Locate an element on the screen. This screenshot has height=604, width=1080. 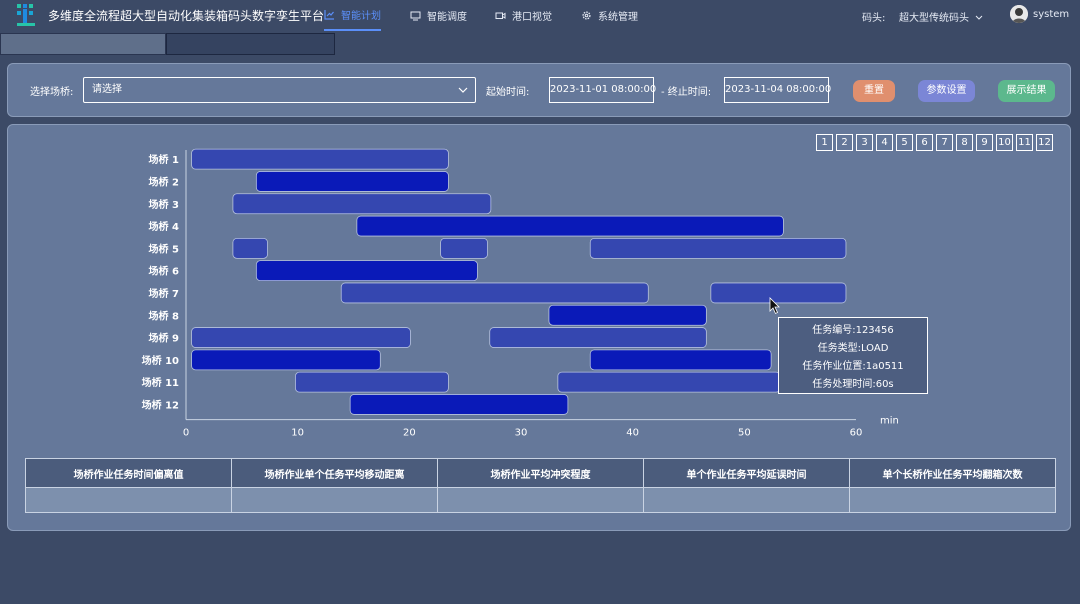
page-button-8: 8 is located at coordinates (964, 142).